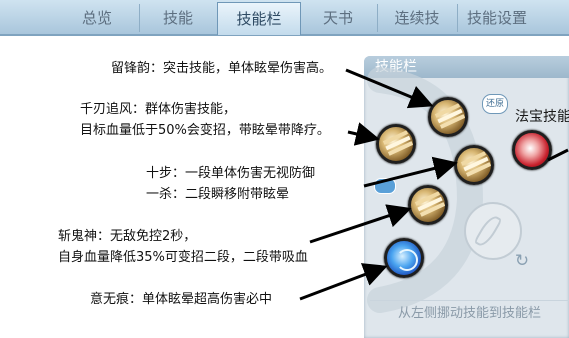 Image resolution: width=569 pixels, height=338 pixels. What do you see at coordinates (343, 282) in the screenshot?
I see `arrow-yiwuhen` at bounding box center [343, 282].